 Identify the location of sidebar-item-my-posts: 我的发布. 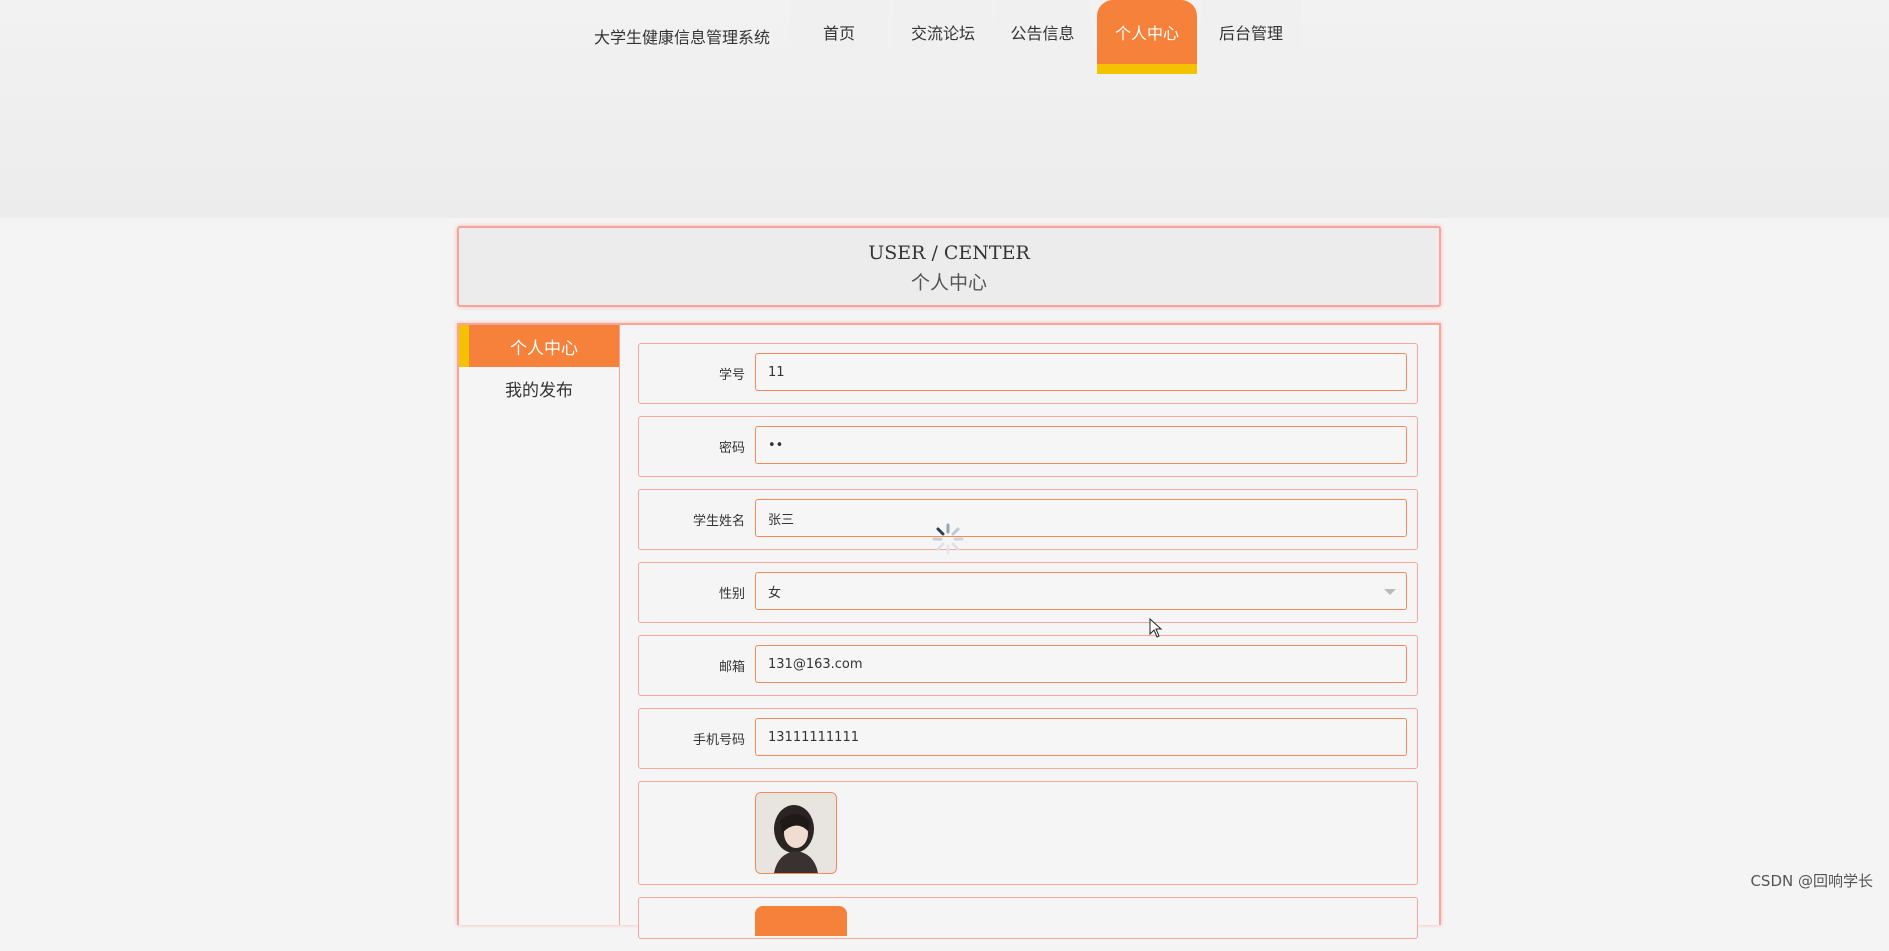
(539, 388).